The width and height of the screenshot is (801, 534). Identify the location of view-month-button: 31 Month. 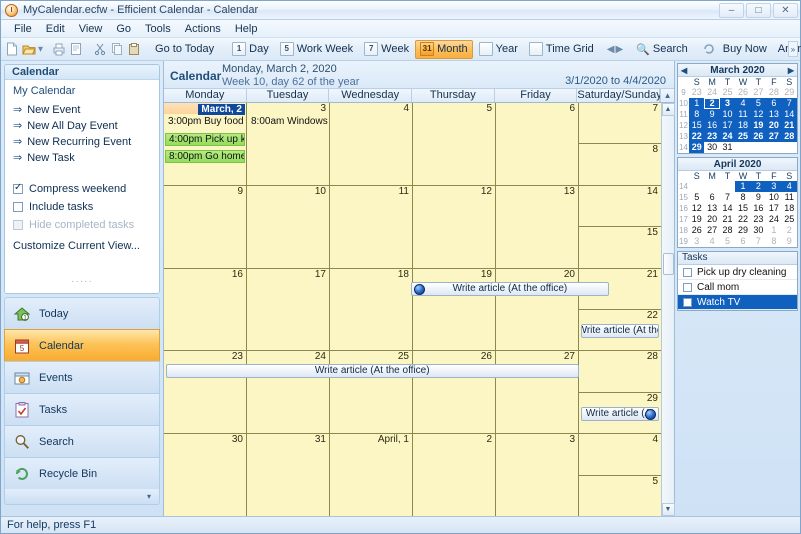
(444, 49).